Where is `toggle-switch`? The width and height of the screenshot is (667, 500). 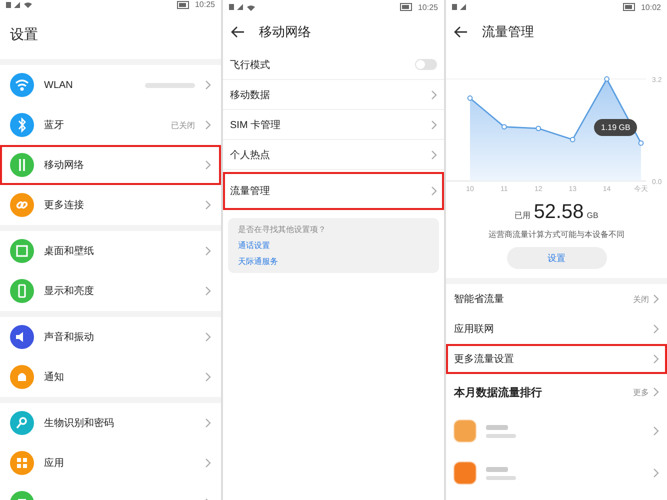 toggle-switch is located at coordinates (426, 64).